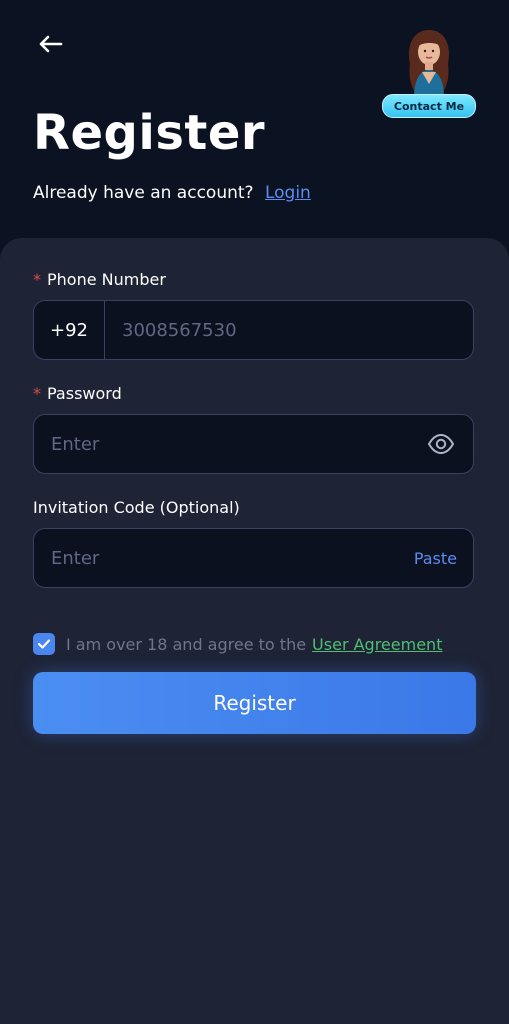 The width and height of the screenshot is (509, 1024). I want to click on agreement-checkbox, so click(44, 644).